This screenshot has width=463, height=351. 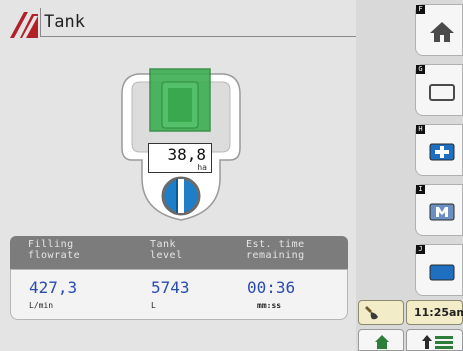 I want to click on tank-level-value: 5743, so click(x=170, y=287).